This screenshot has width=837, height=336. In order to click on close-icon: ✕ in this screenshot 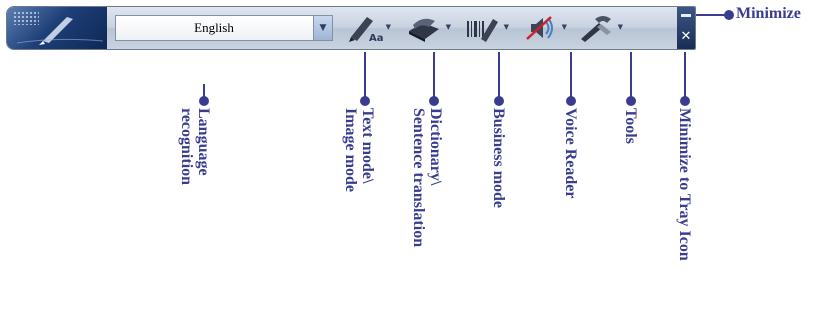, I will do `click(686, 36)`.